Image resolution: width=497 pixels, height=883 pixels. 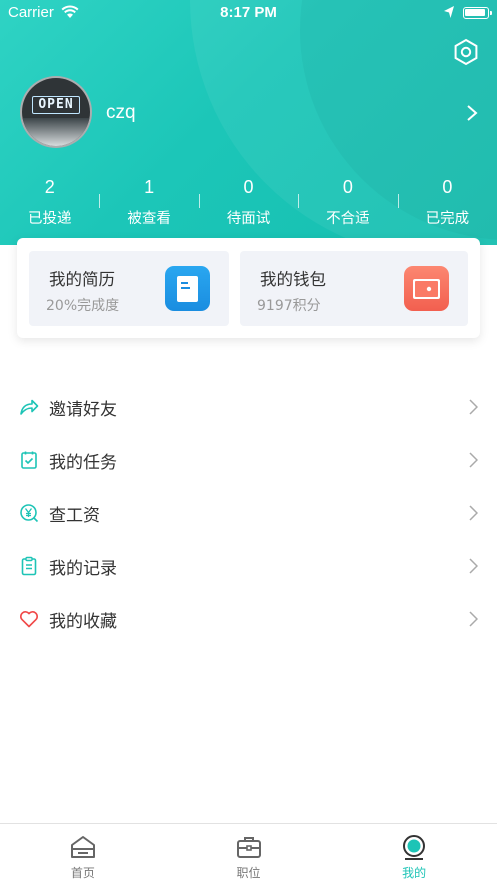 I want to click on card-subtitle: 9197积分, so click(x=289, y=306).